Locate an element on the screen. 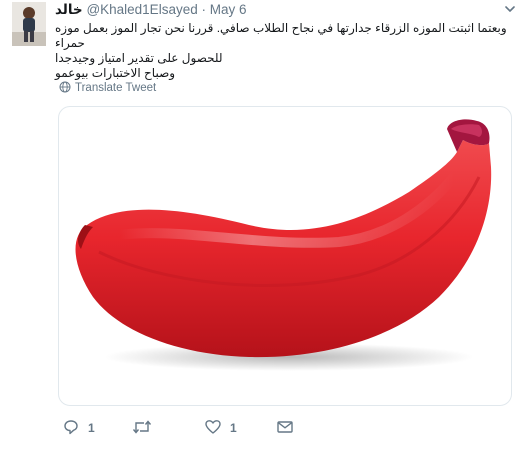 This screenshot has width=522, height=450. retweet-button is located at coordinates (142, 428).